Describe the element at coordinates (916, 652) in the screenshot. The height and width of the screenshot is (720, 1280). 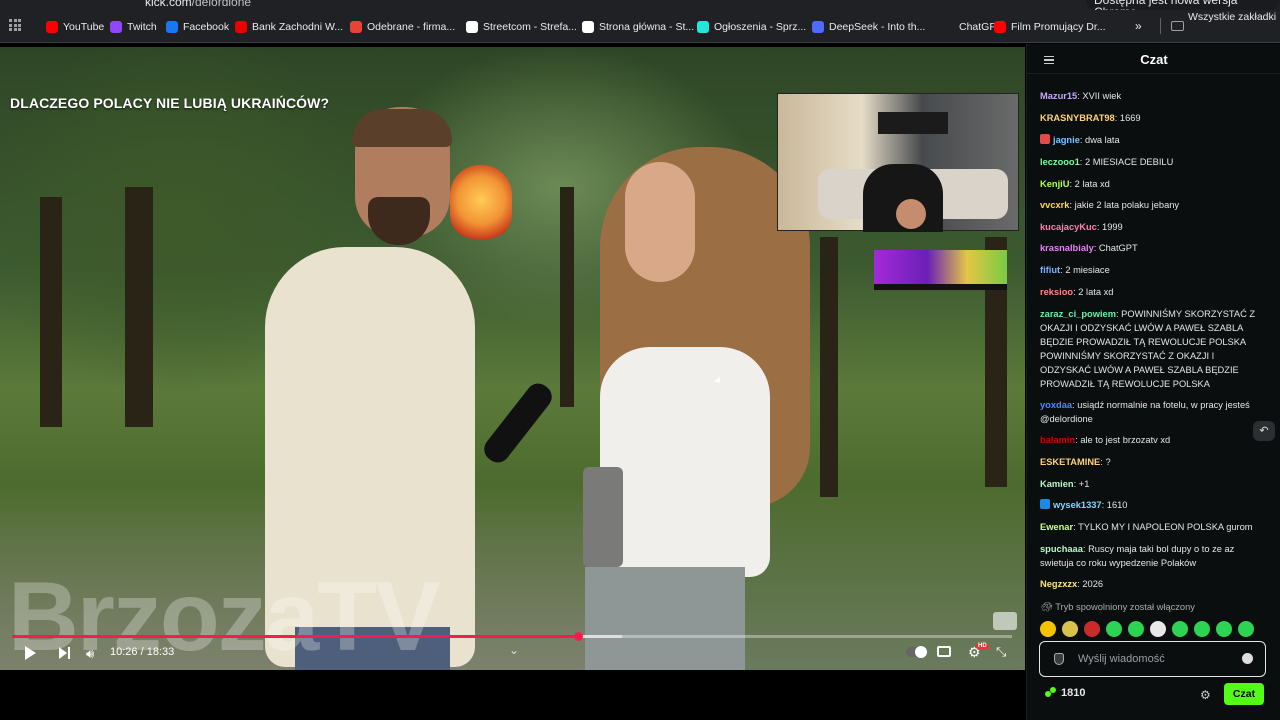
I see `autoplay-toggle` at that location.